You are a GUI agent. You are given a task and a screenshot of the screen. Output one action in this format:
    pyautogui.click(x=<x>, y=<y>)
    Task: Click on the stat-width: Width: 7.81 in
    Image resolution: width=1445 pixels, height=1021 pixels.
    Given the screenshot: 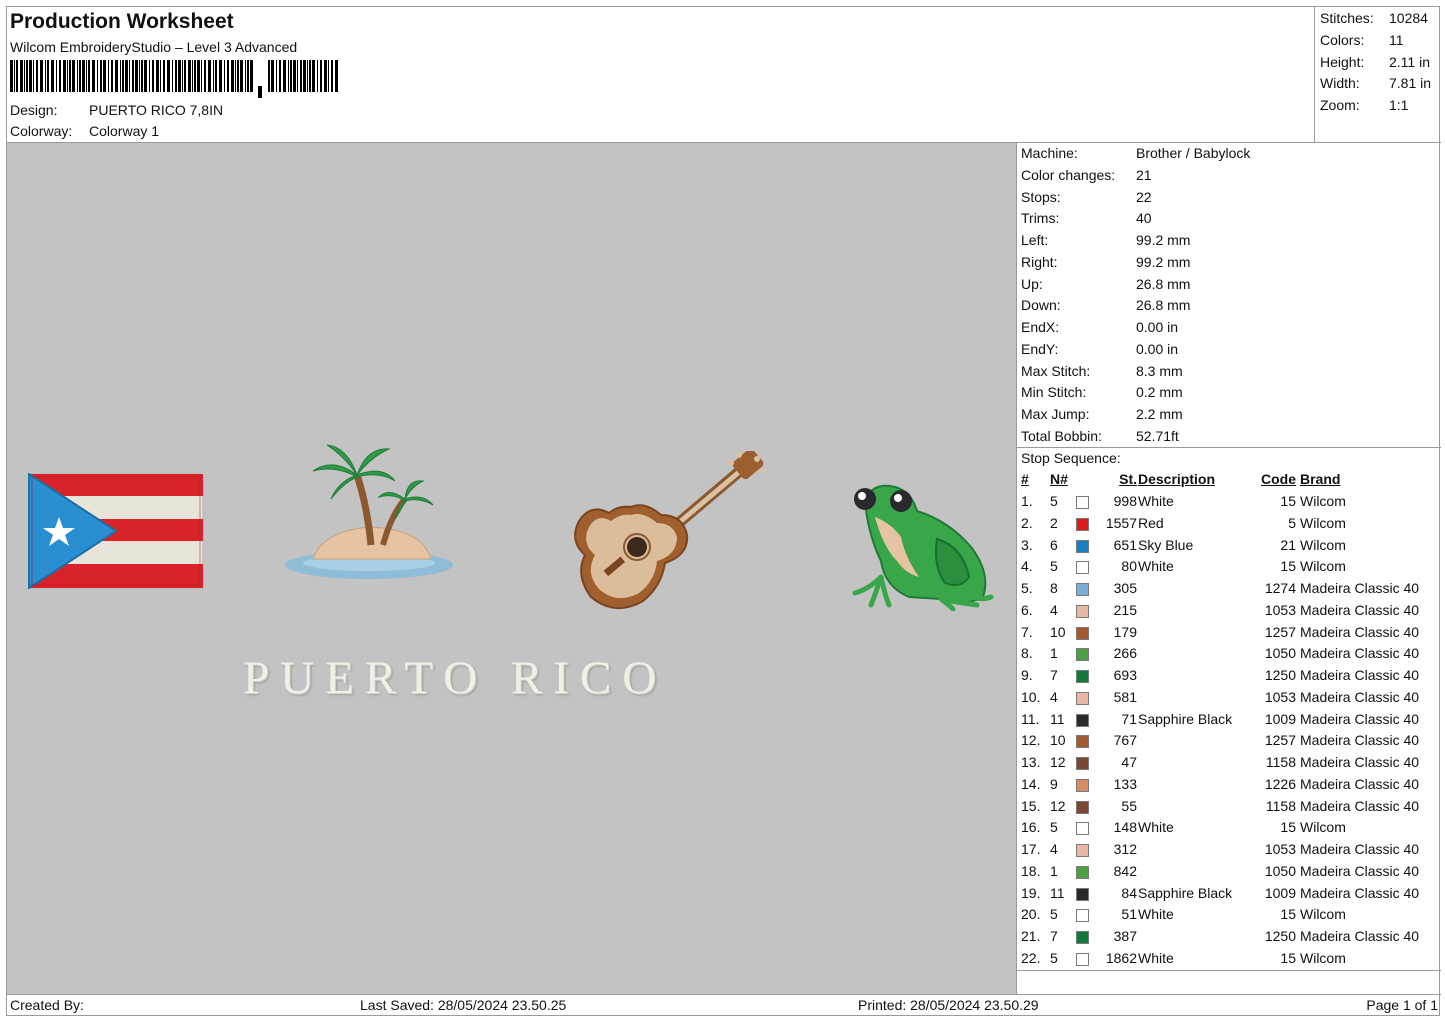 What is the action you would take?
    pyautogui.click(x=1378, y=84)
    